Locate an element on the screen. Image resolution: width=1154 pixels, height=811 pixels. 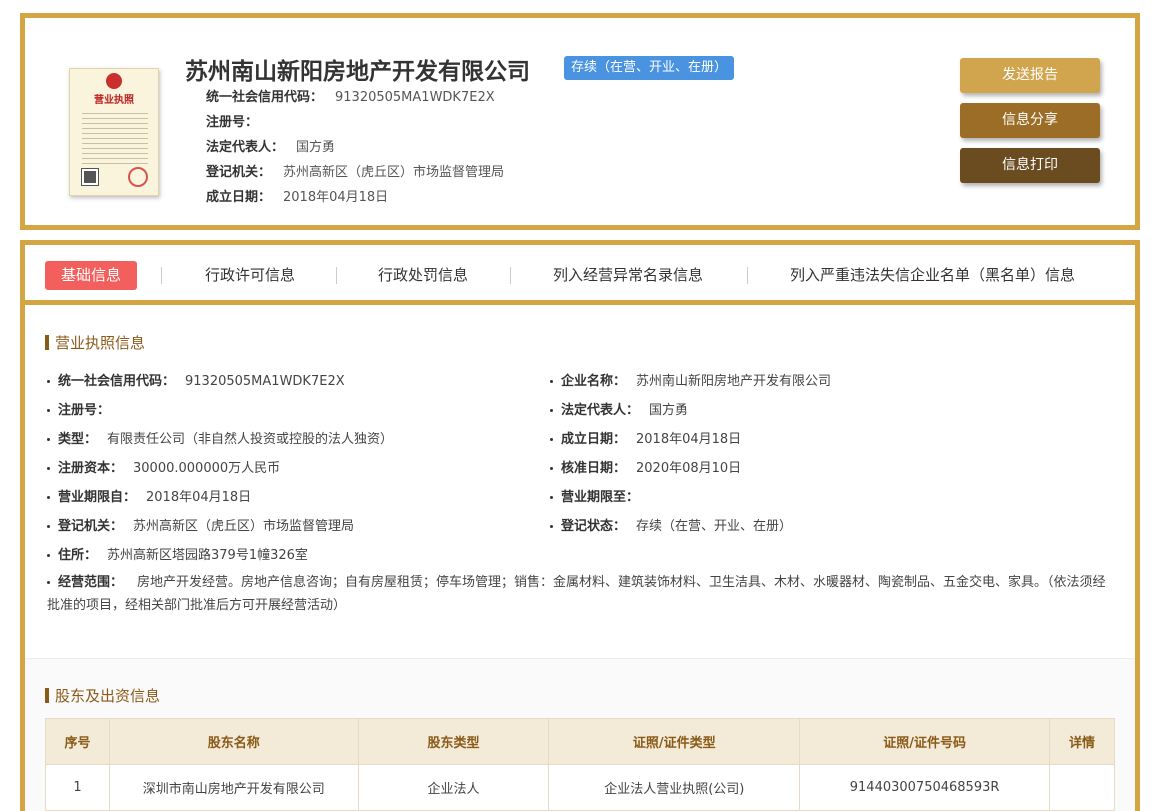
field-reg-status: 登记状态： 存续（在营、开业、在册） is located at coordinates (671, 524).